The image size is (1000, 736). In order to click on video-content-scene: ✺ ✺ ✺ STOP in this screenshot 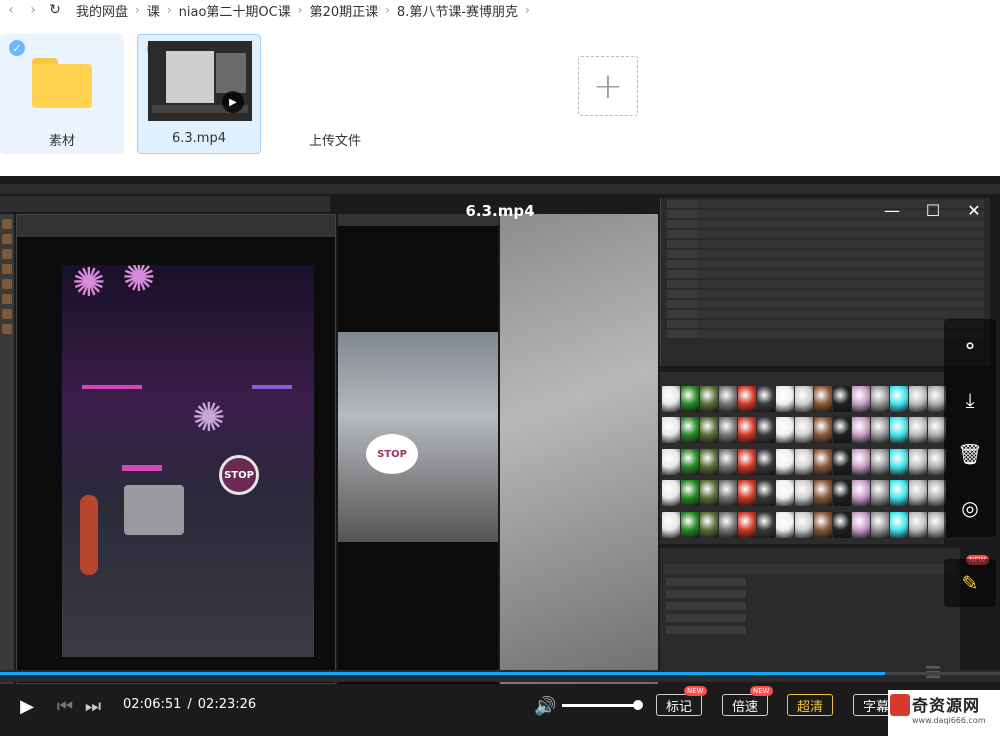, I will do `click(188, 461)`.